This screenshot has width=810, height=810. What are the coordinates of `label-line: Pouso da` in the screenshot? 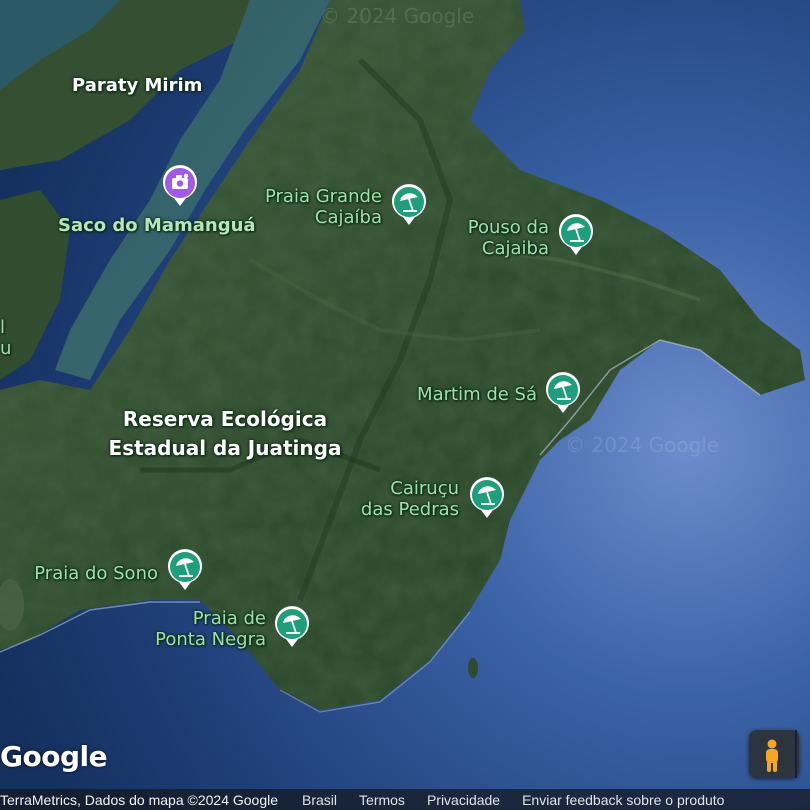 It's located at (508, 227).